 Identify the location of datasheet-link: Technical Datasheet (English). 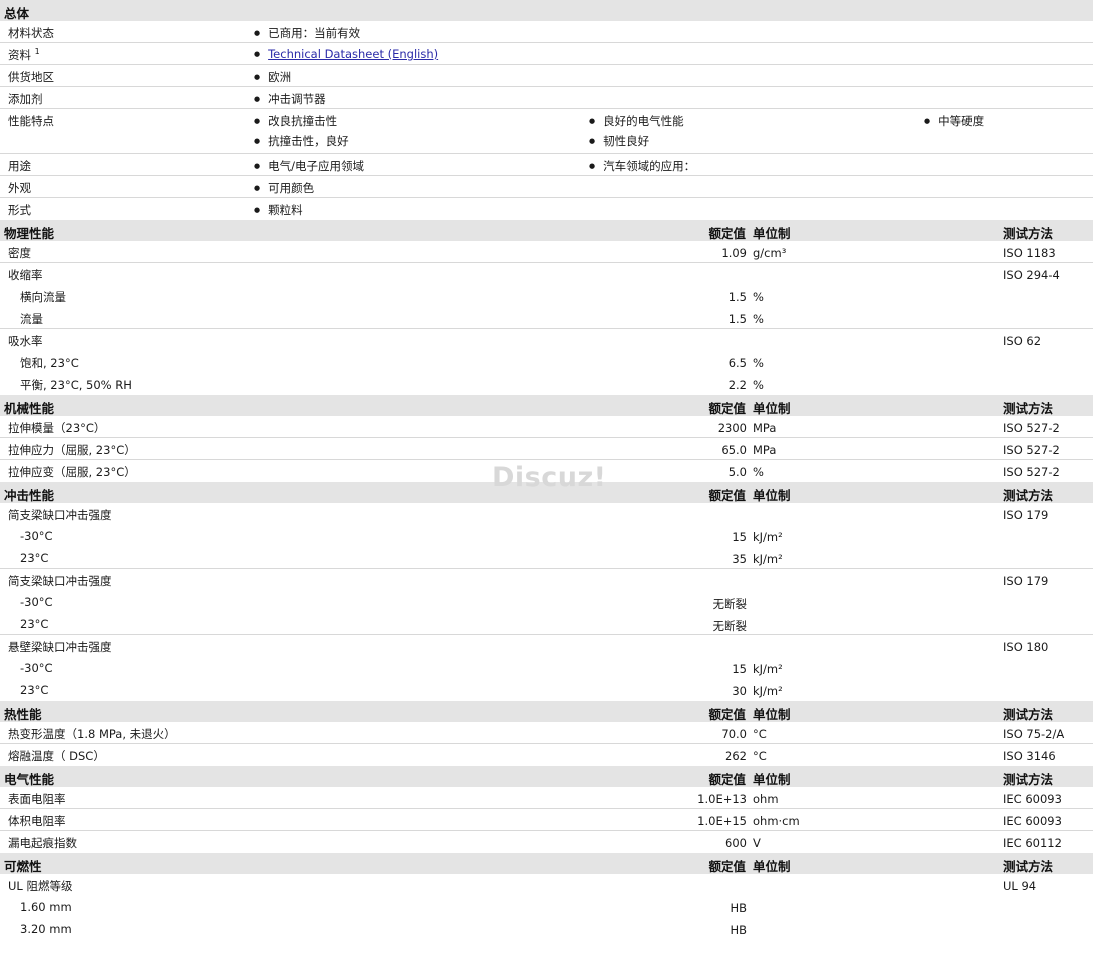
(353, 54).